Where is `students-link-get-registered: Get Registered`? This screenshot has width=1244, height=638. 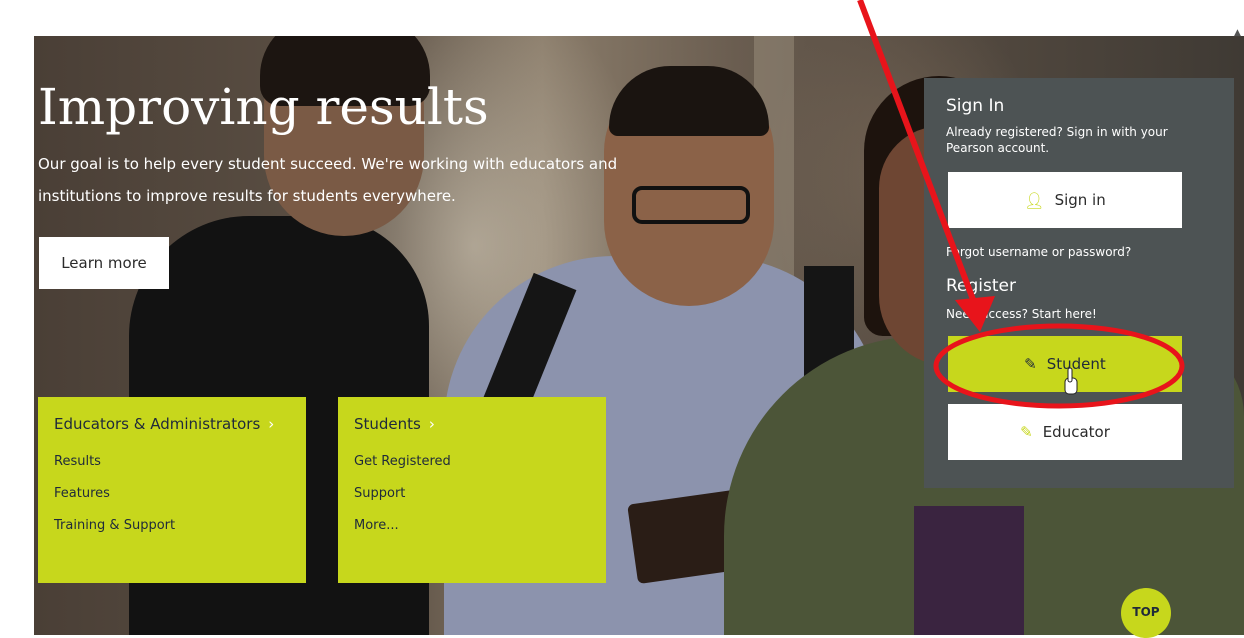 students-link-get-registered: Get Registered is located at coordinates (402, 461).